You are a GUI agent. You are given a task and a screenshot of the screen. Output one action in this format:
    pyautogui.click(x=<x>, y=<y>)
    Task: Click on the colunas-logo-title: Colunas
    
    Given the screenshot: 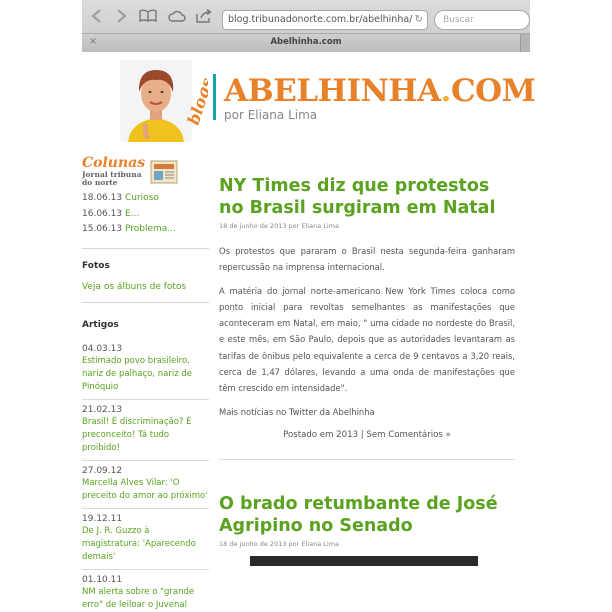 What is the action you would take?
    pyautogui.click(x=114, y=163)
    